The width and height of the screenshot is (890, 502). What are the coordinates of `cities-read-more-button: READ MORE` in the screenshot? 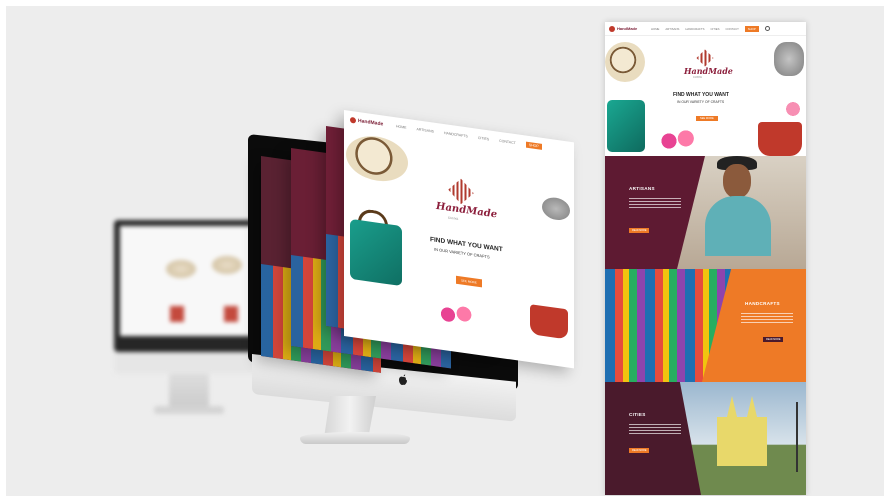 It's located at (639, 450).